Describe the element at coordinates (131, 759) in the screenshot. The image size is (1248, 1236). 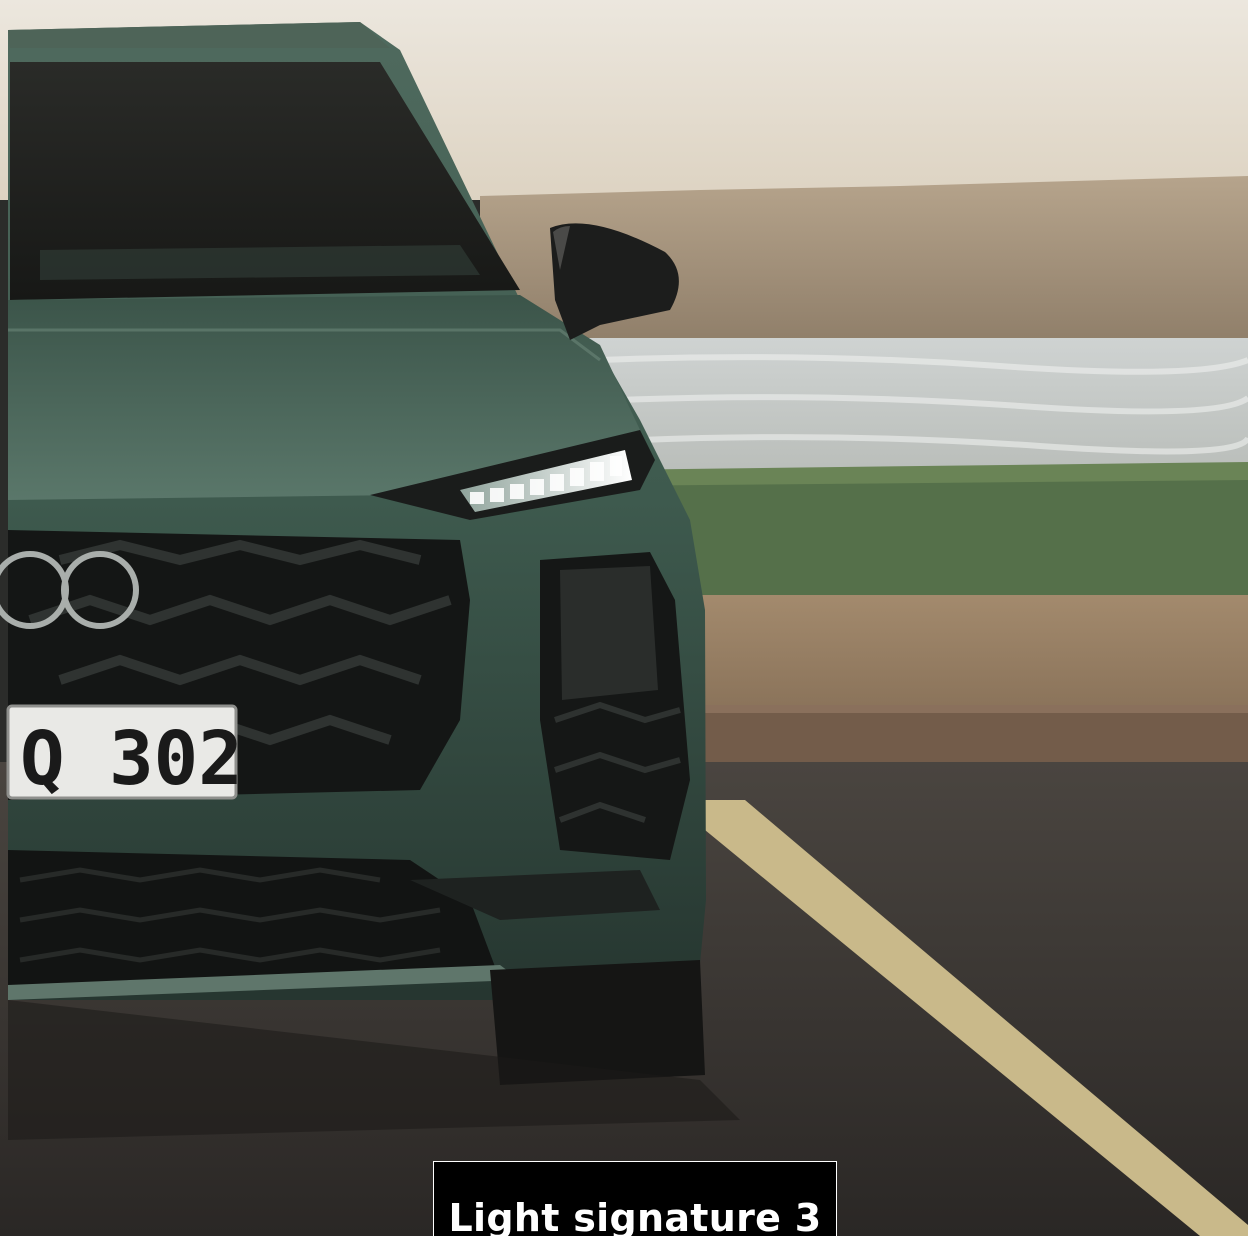
I see `plate-text: Q 302` at that location.